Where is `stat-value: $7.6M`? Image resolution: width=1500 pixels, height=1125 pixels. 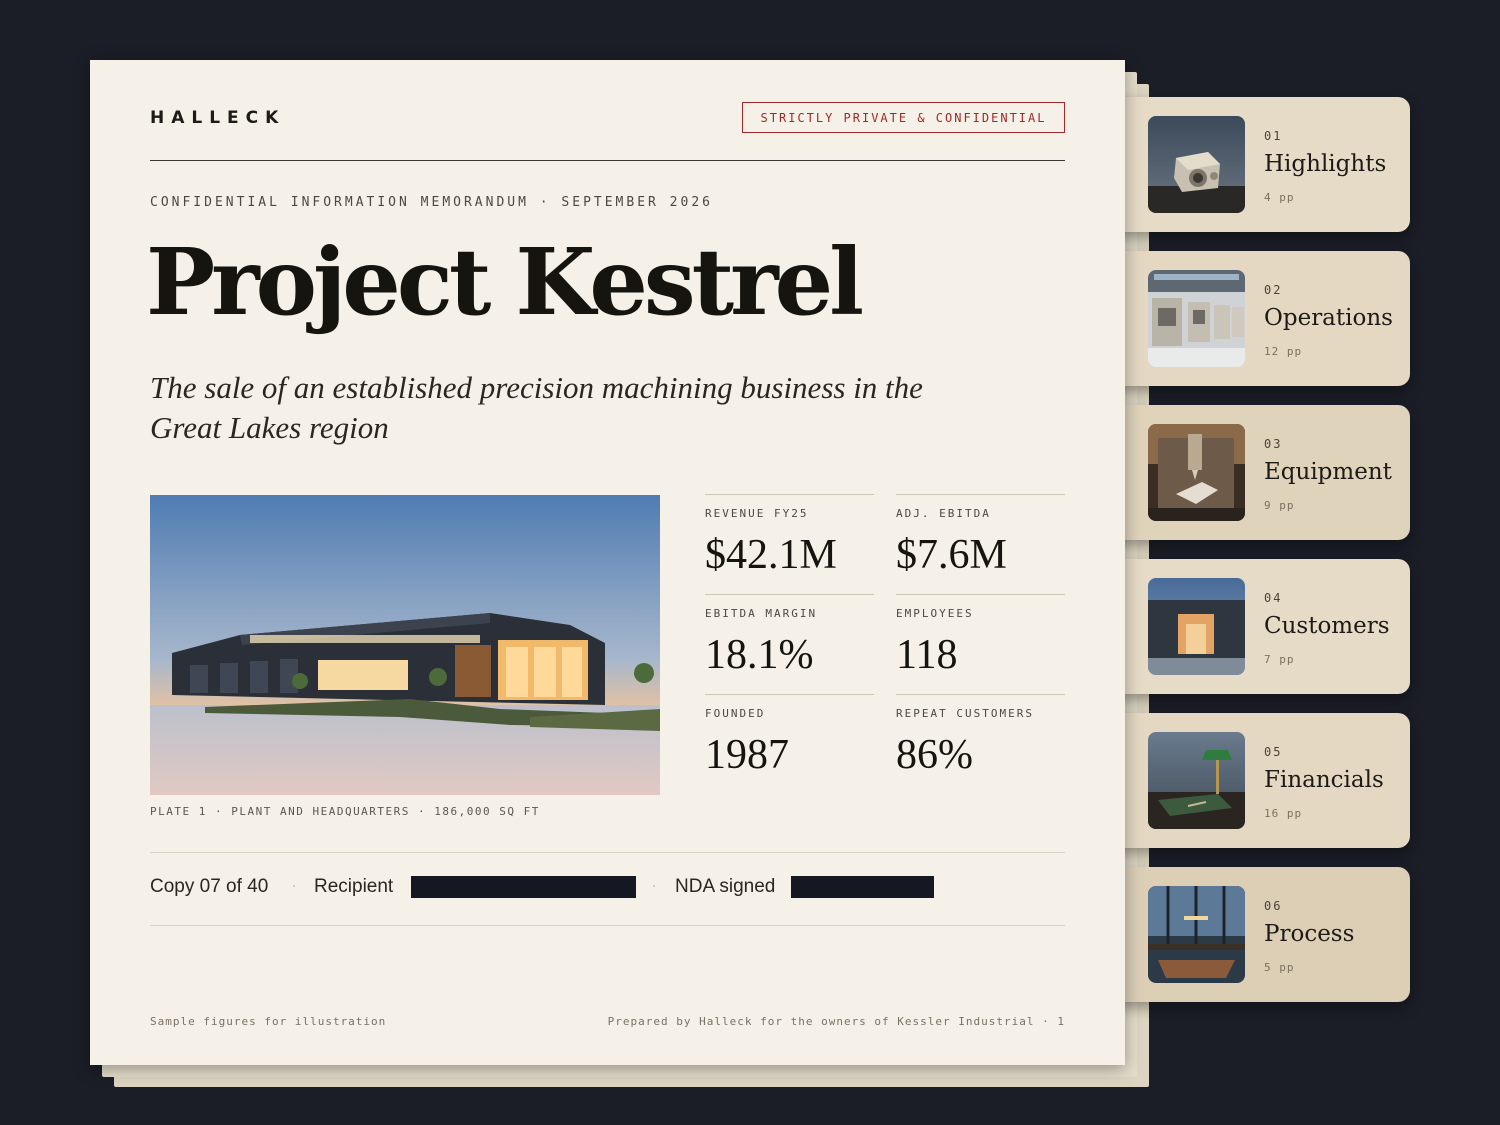
stat-value: $7.6M is located at coordinates (951, 555).